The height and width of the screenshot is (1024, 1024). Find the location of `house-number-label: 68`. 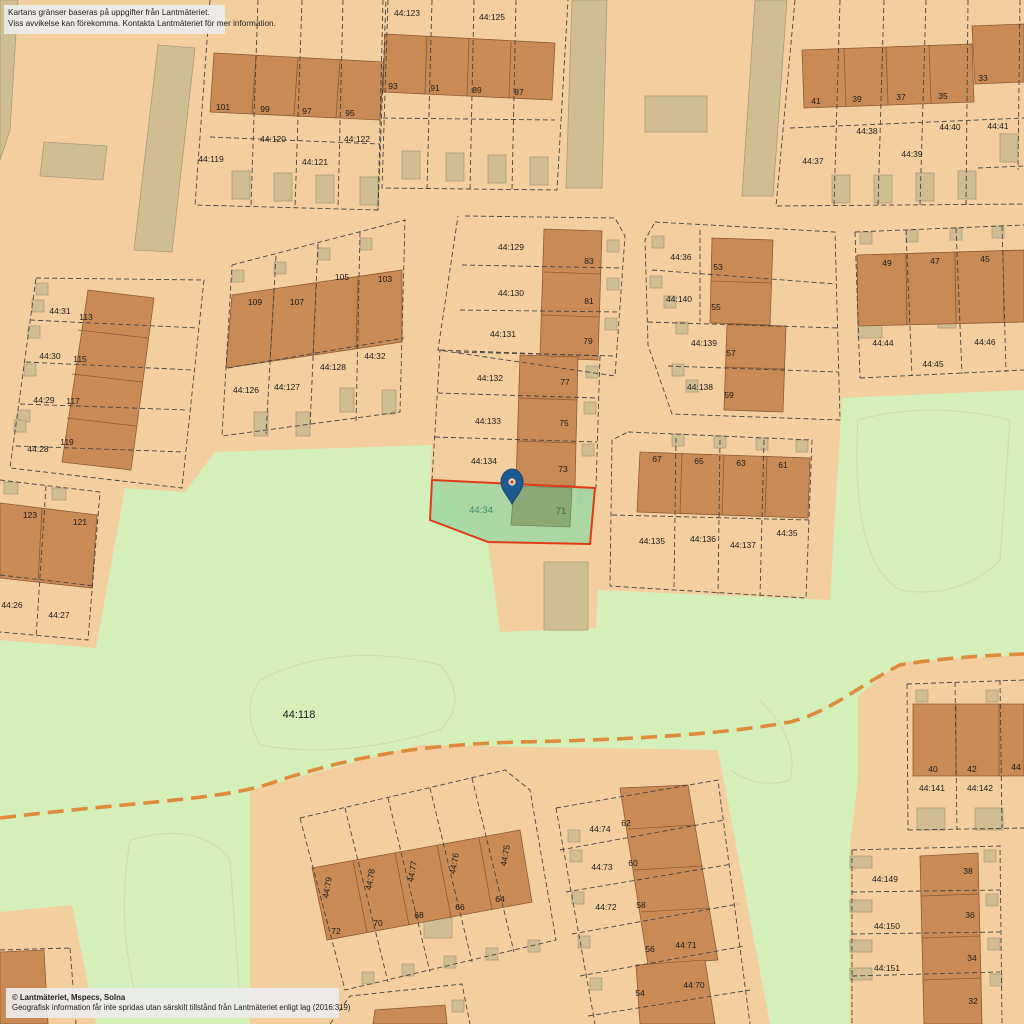

house-number-label: 68 is located at coordinates (419, 915).